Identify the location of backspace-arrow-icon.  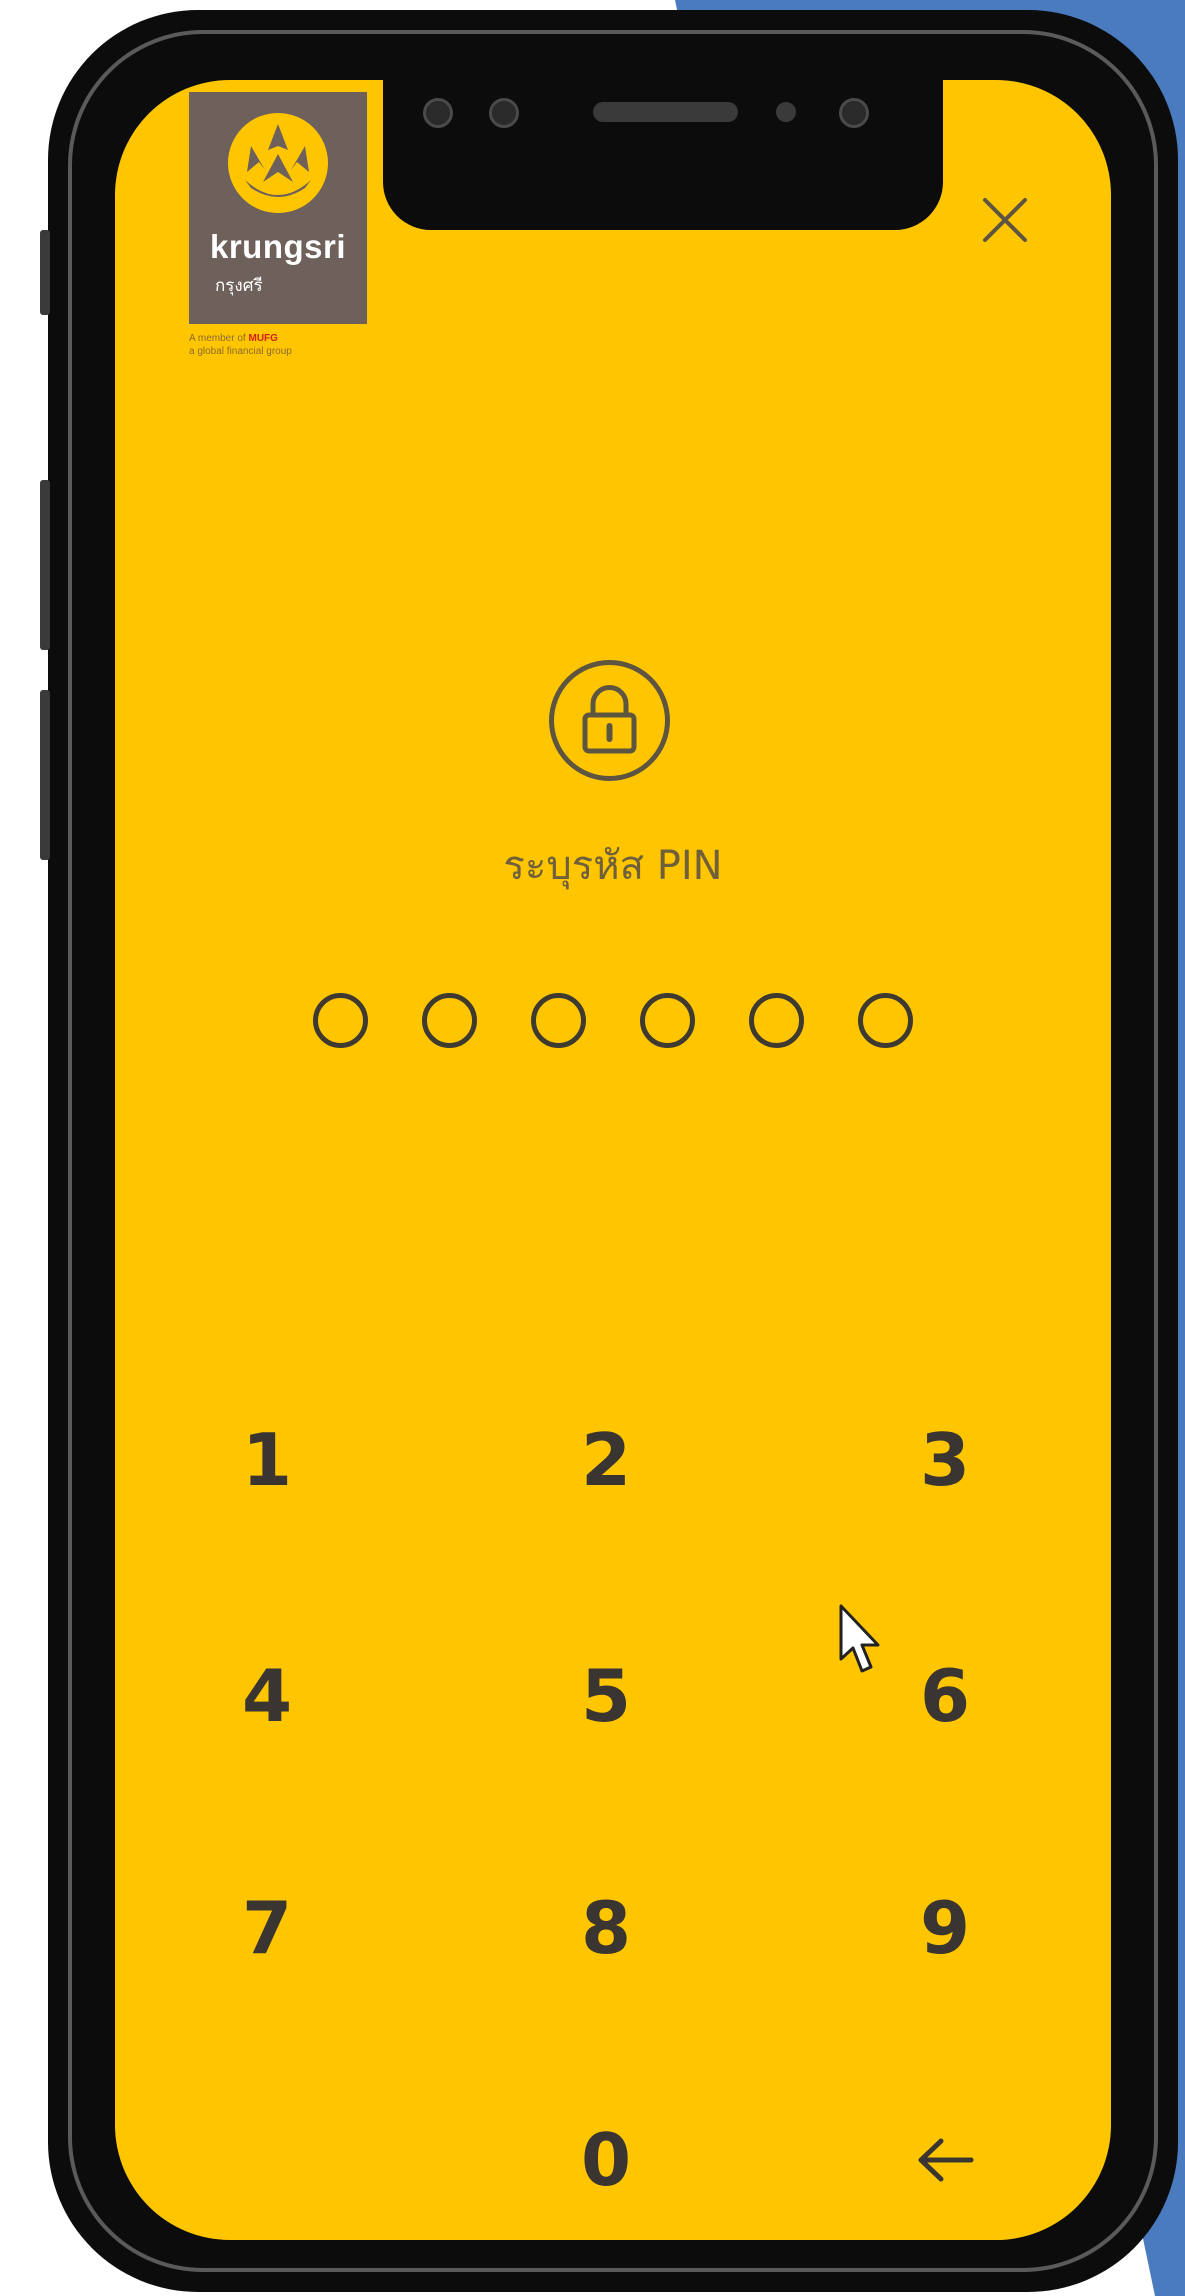
(946, 2160).